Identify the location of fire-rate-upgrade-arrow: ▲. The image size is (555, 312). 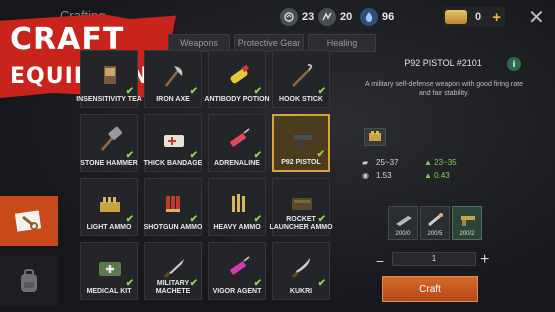
(429, 175).